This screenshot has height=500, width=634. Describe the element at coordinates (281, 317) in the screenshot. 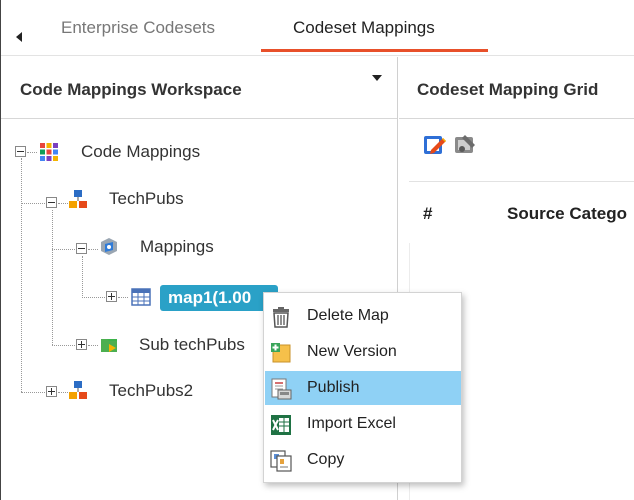

I see `trash-icon` at that location.